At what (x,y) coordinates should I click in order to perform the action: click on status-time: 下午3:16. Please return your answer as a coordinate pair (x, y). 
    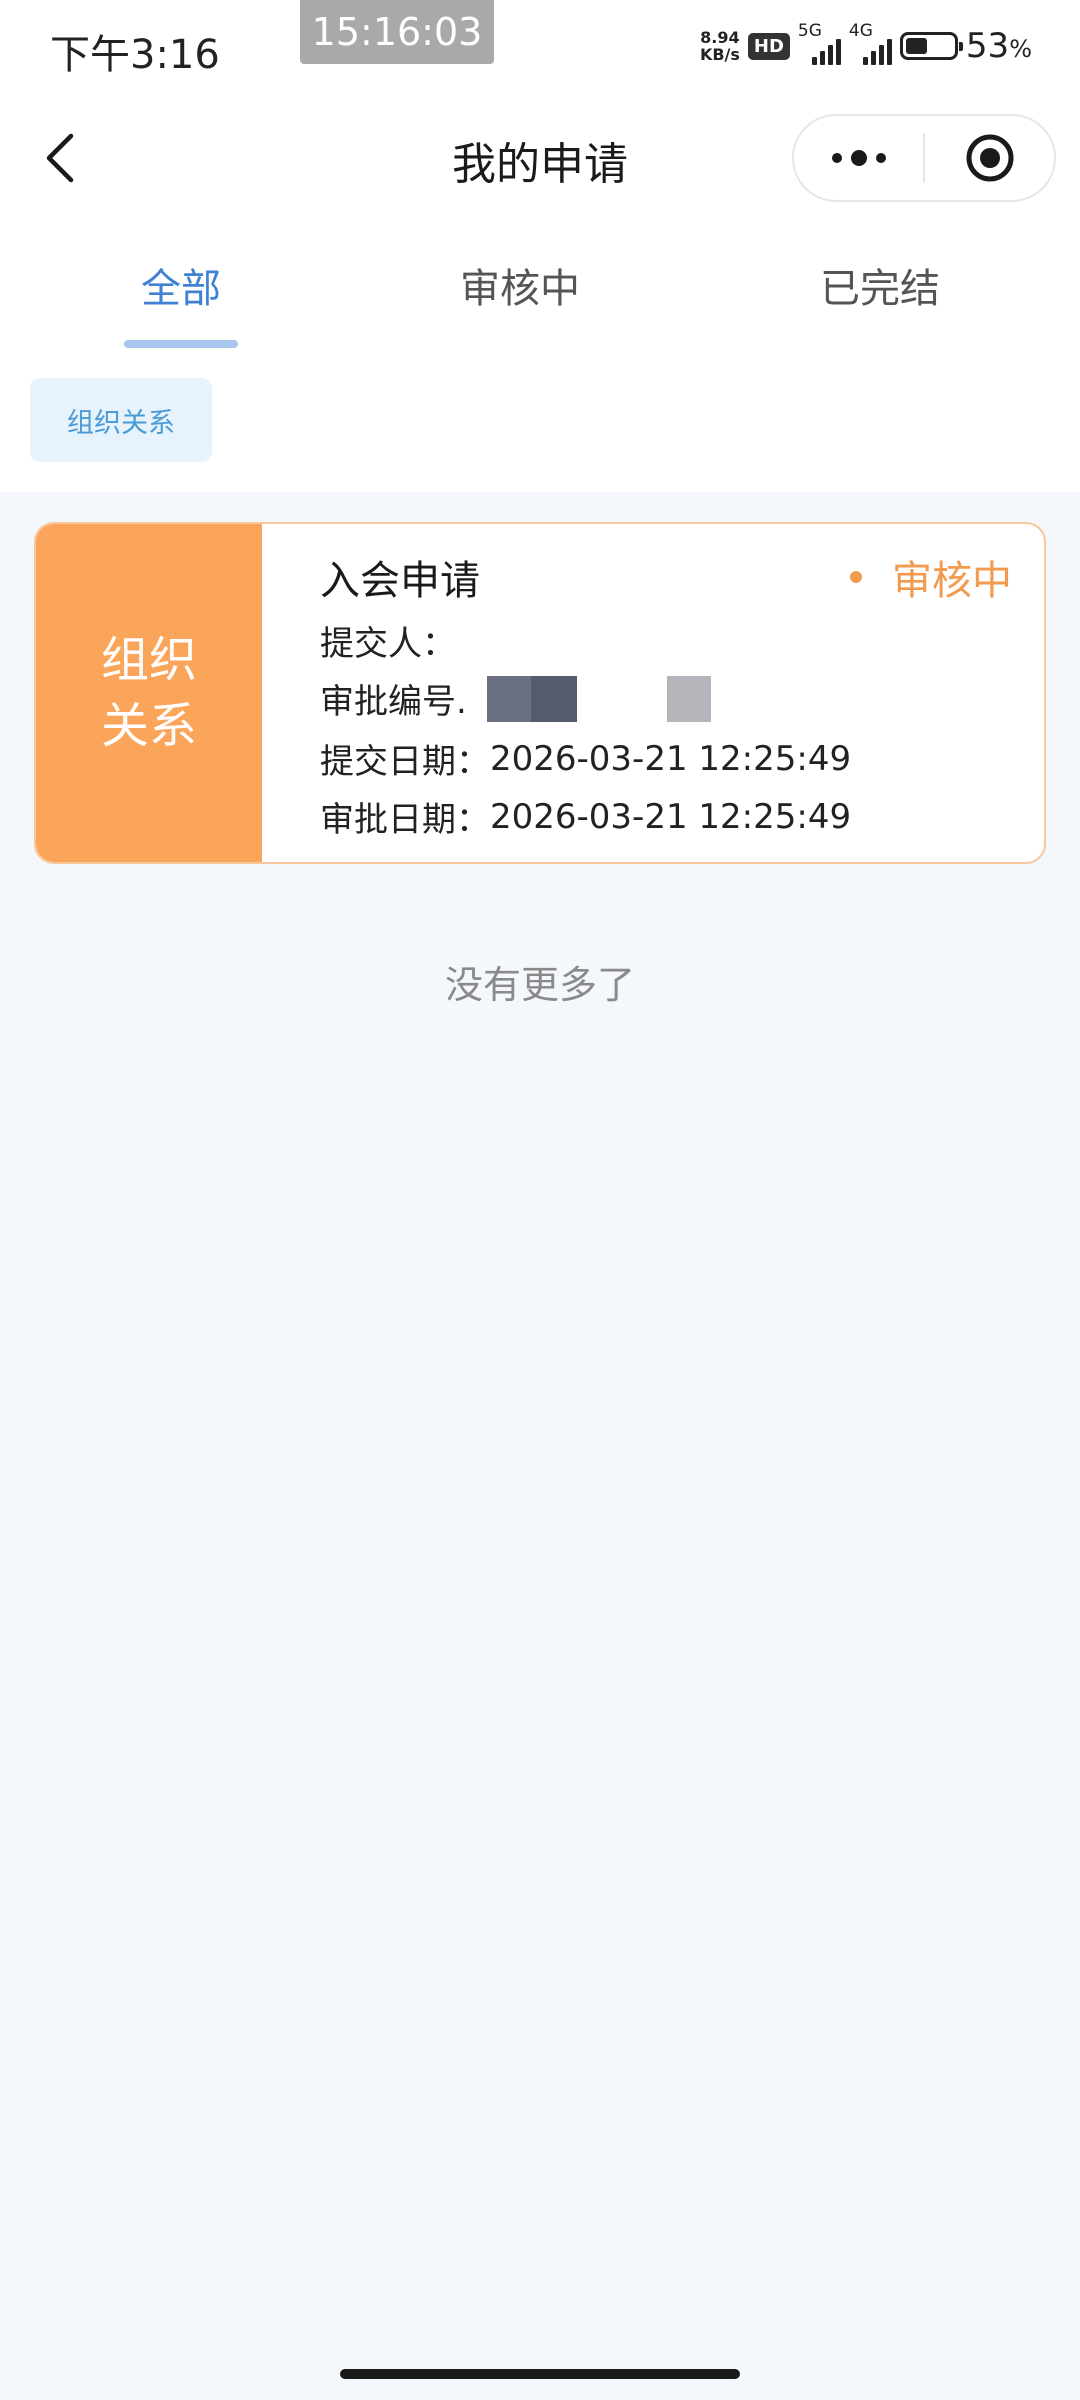
    Looking at the image, I should click on (135, 55).